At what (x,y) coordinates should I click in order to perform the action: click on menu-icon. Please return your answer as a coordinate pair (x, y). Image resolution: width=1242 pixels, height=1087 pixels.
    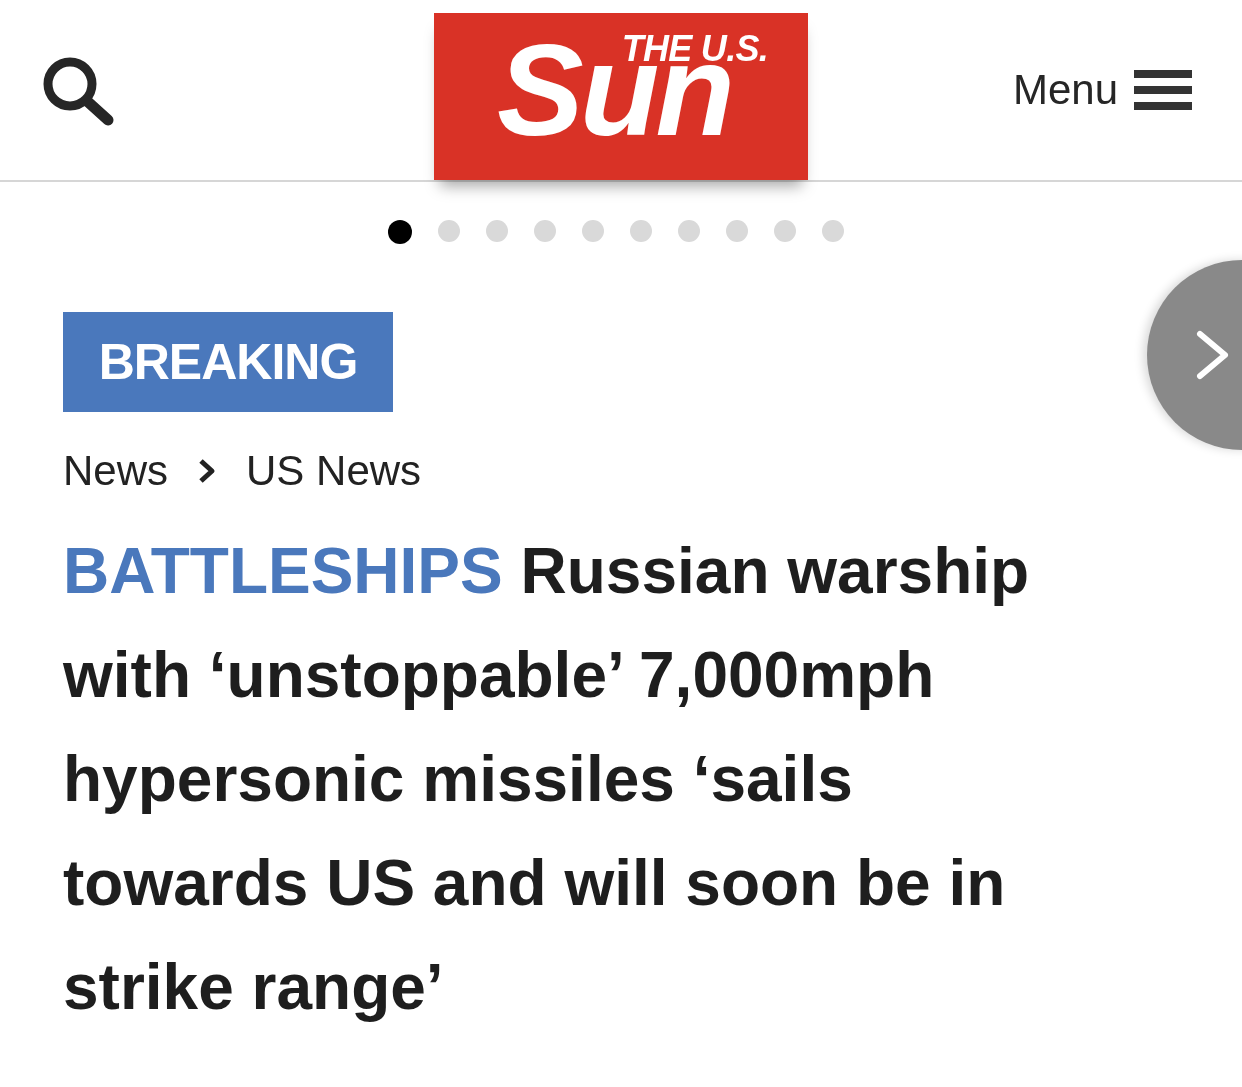
    Looking at the image, I should click on (1163, 90).